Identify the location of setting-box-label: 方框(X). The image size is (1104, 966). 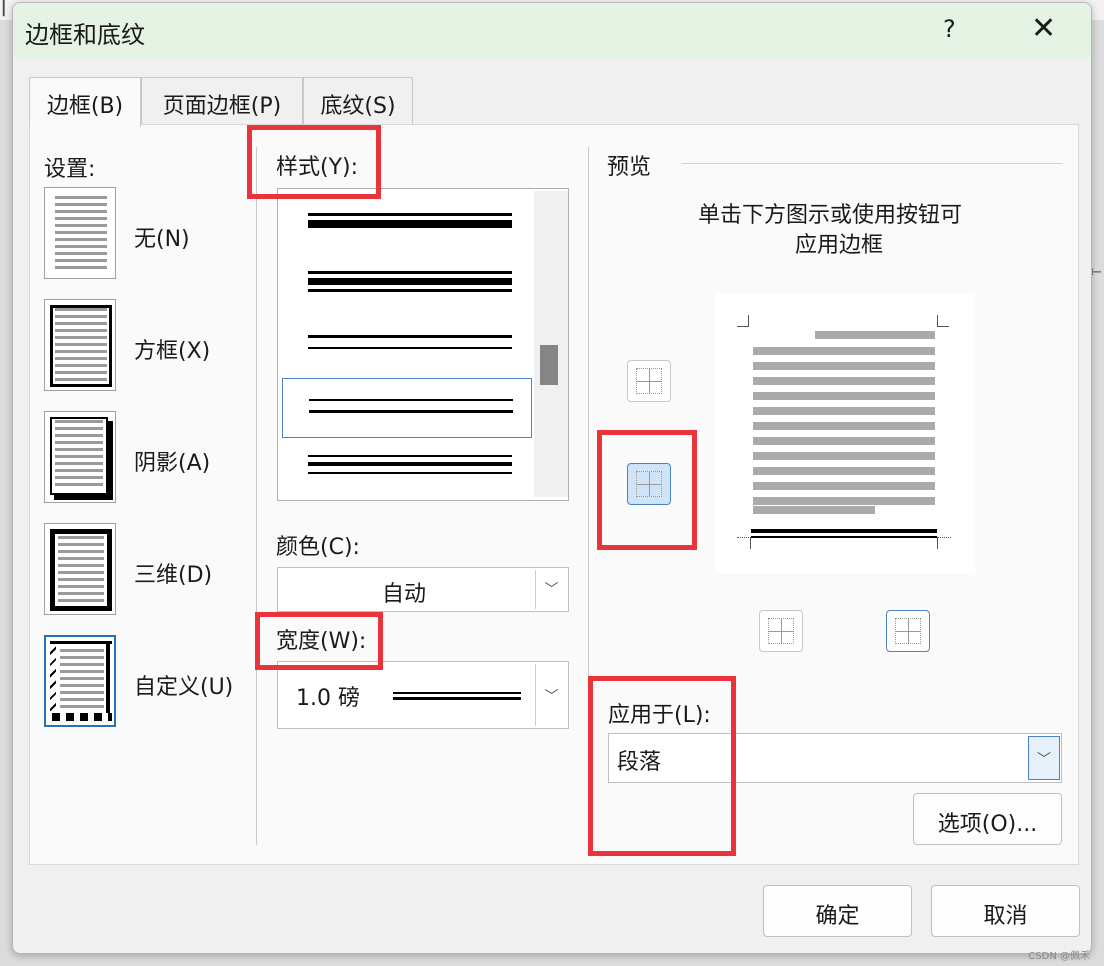
(172, 349).